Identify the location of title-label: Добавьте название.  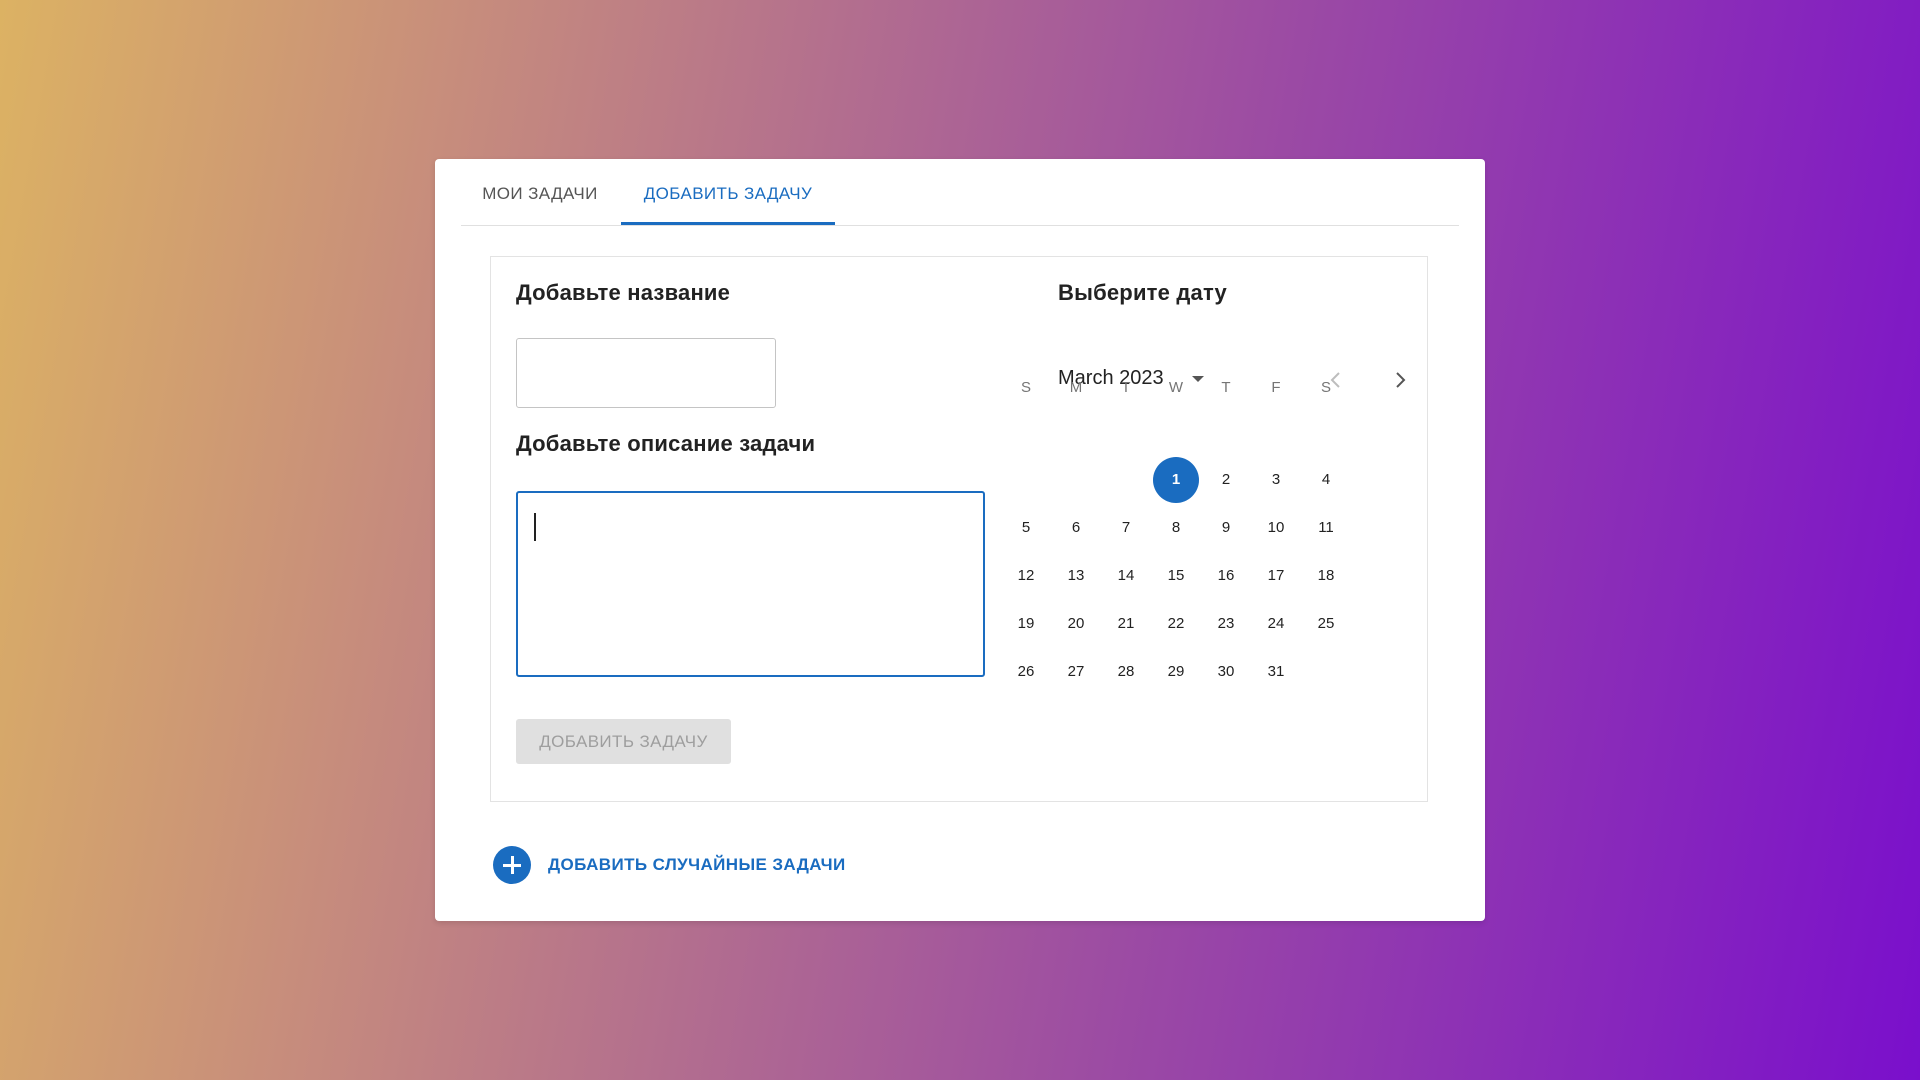
(623, 292).